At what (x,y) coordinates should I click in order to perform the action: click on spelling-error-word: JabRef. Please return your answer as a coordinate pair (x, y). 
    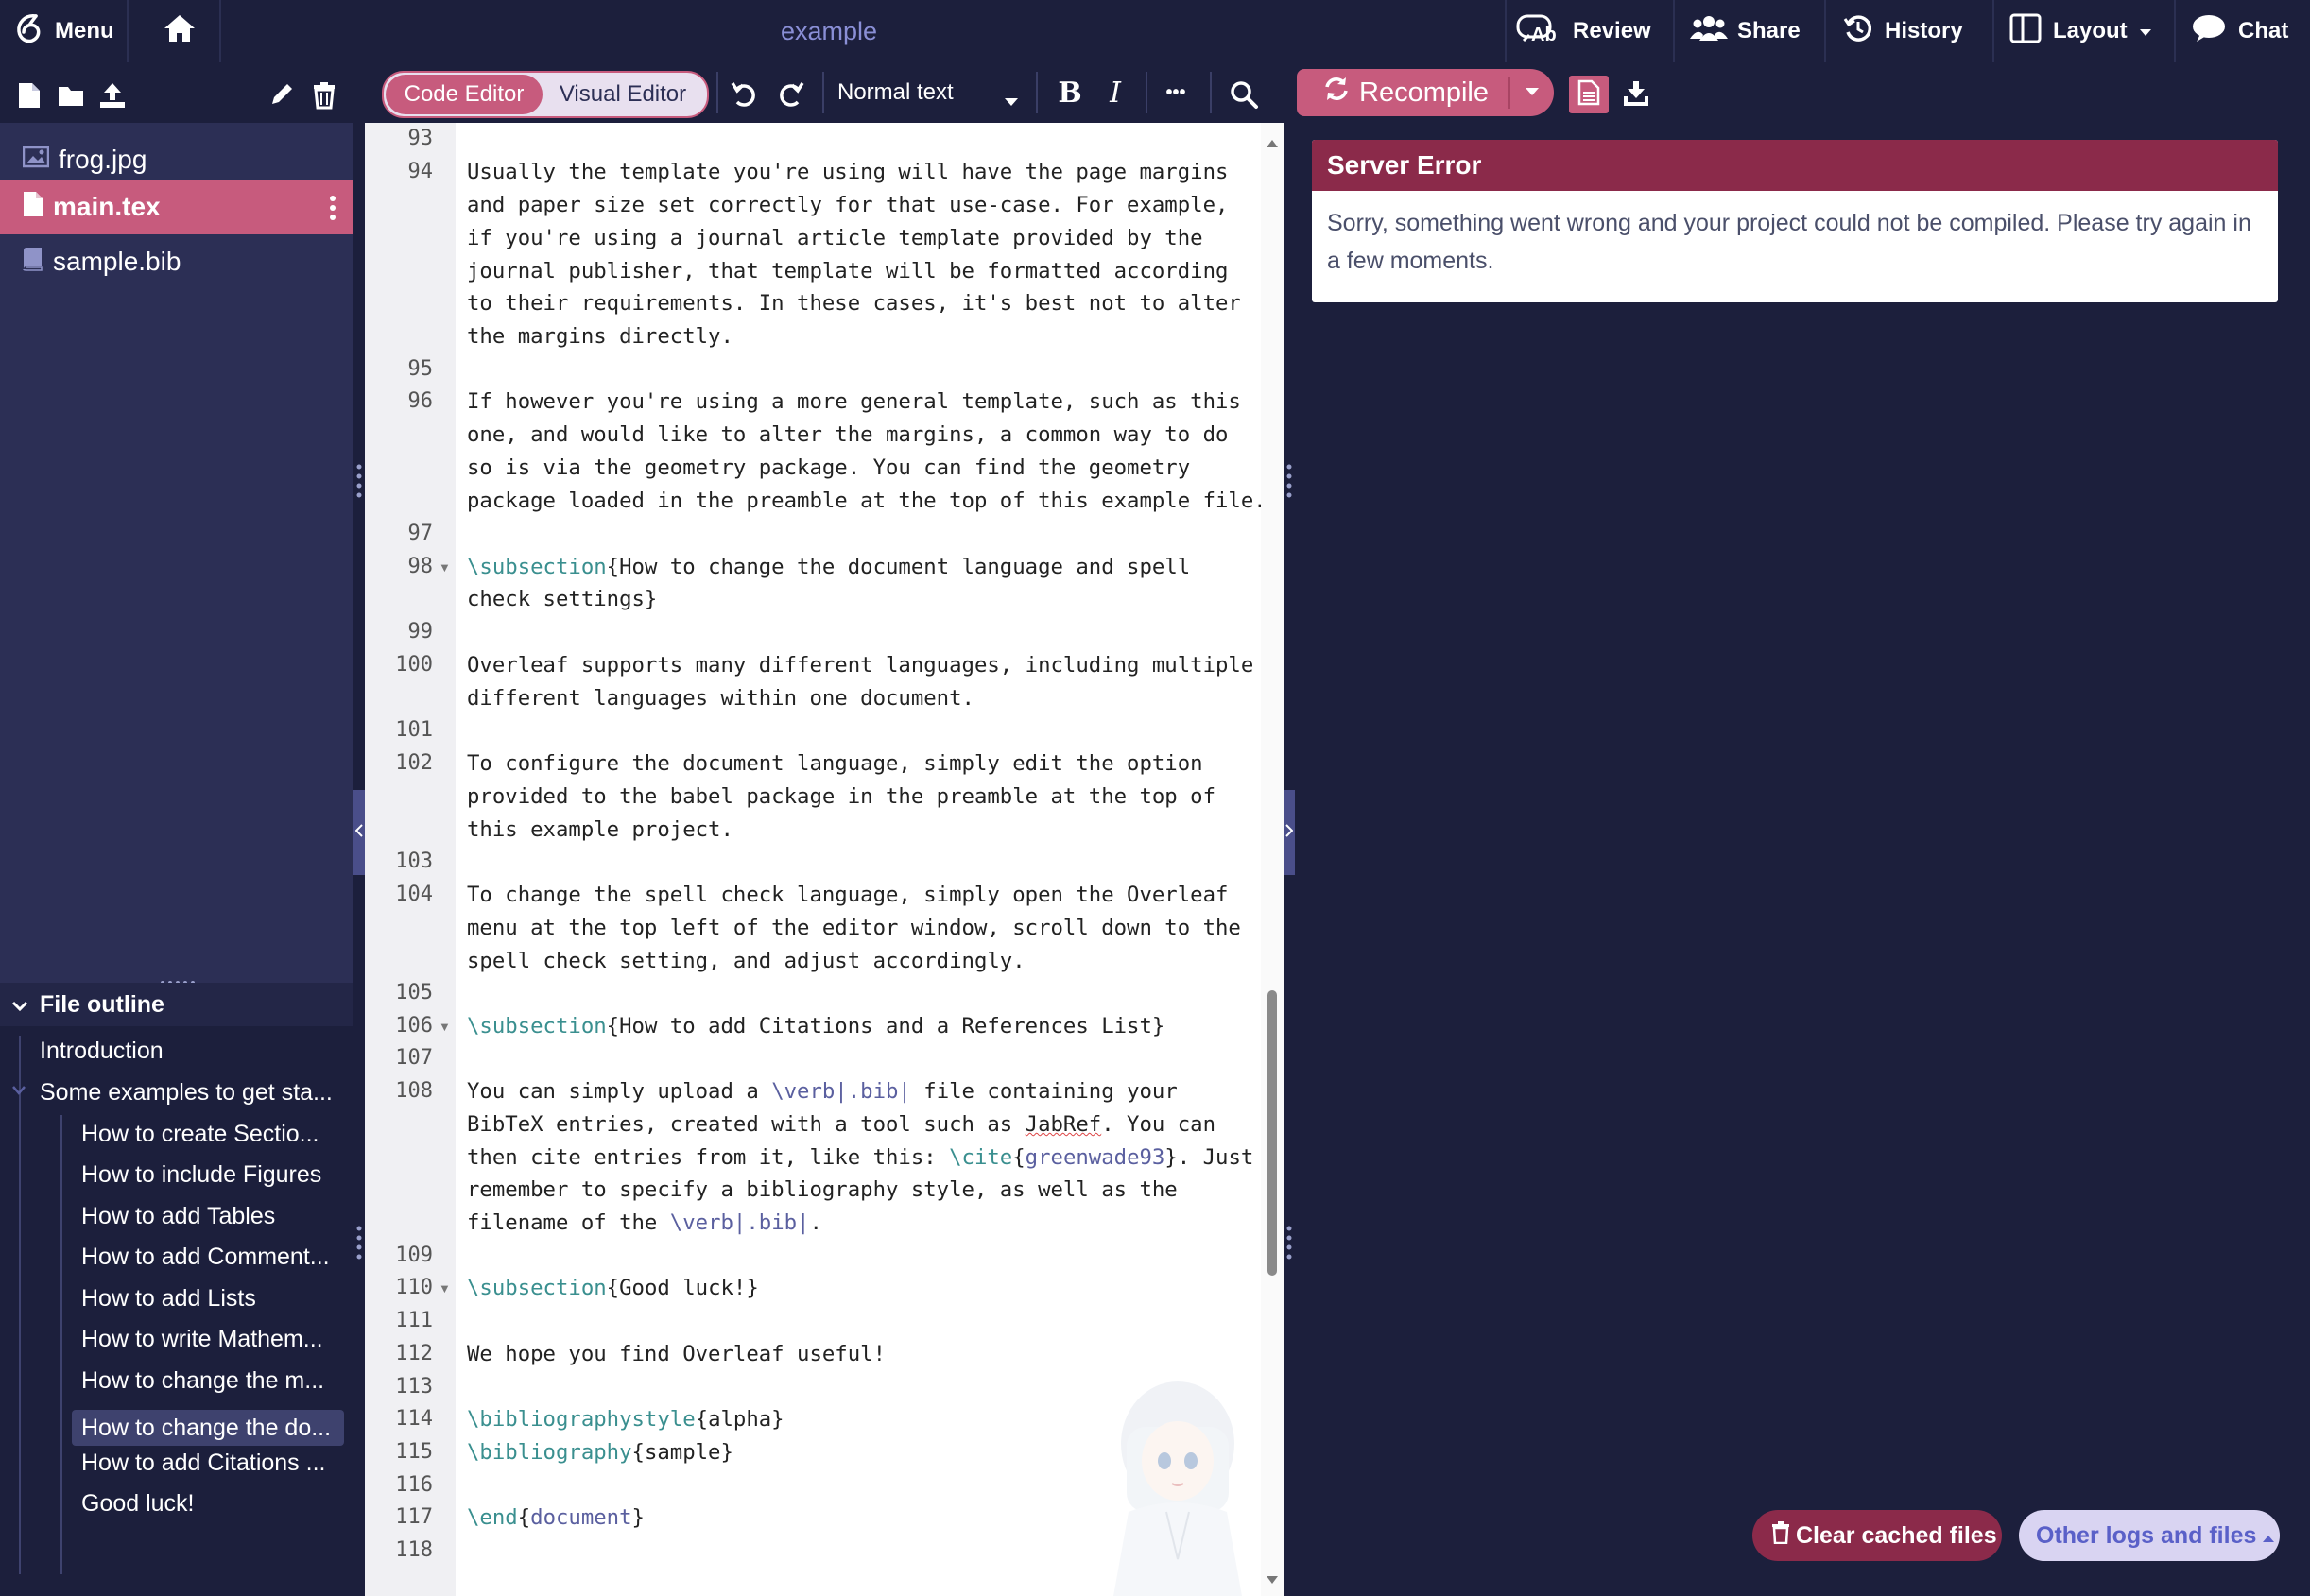
    Looking at the image, I should click on (1064, 1124).